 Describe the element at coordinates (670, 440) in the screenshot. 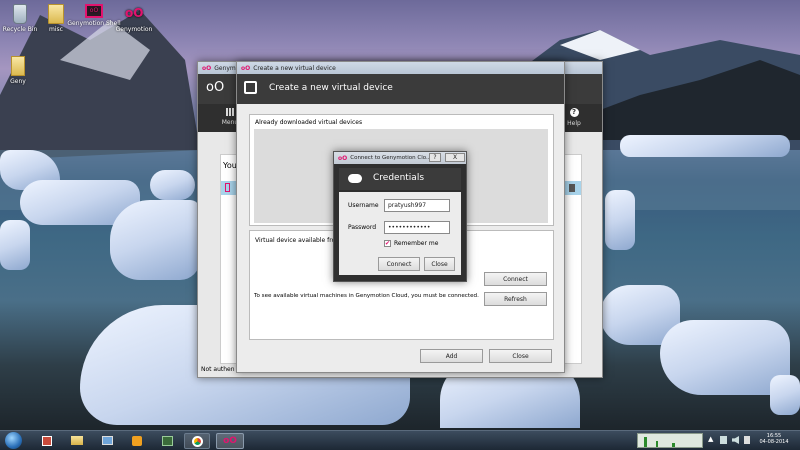

I see `network-activity-graph` at that location.